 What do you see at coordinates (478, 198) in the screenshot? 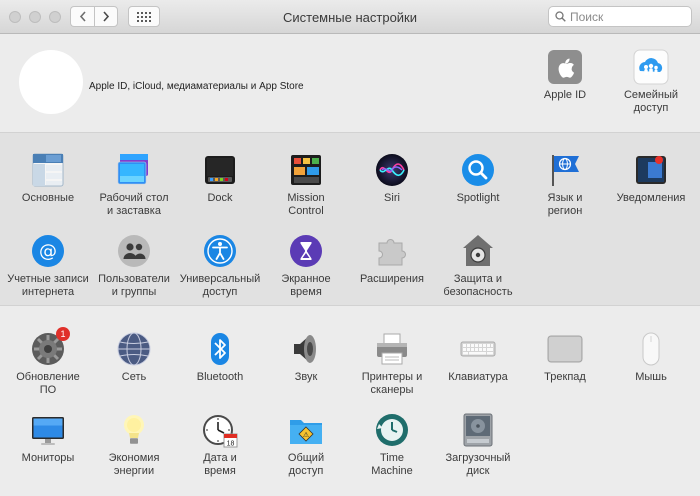
I see `pane-label: Spotlight` at bounding box center [478, 198].